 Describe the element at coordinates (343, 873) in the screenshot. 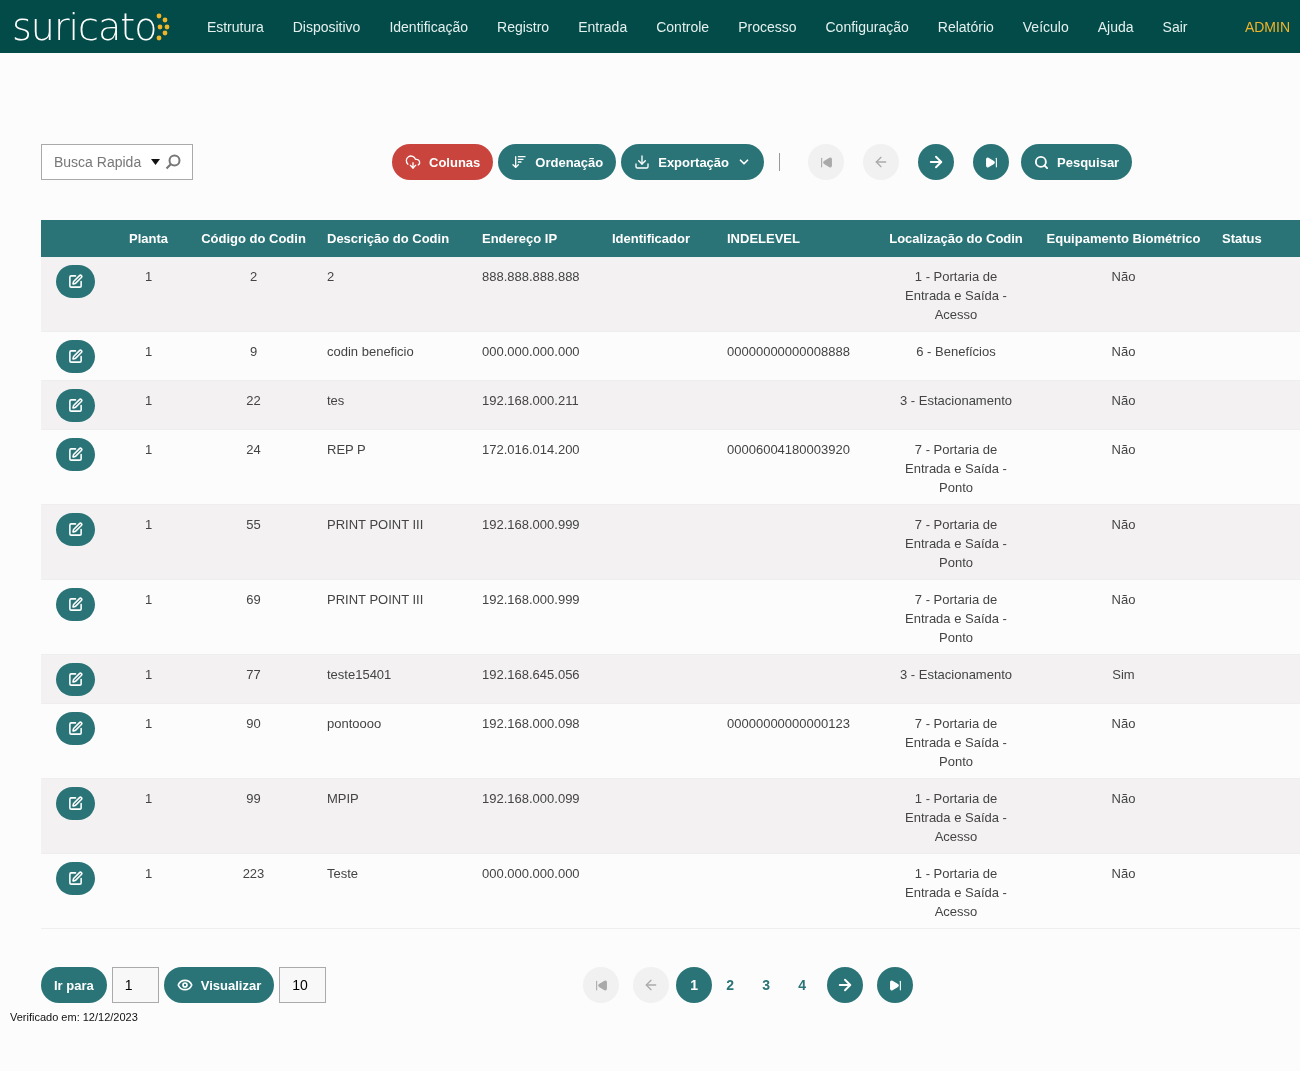

I see `table-cell: Teste` at that location.